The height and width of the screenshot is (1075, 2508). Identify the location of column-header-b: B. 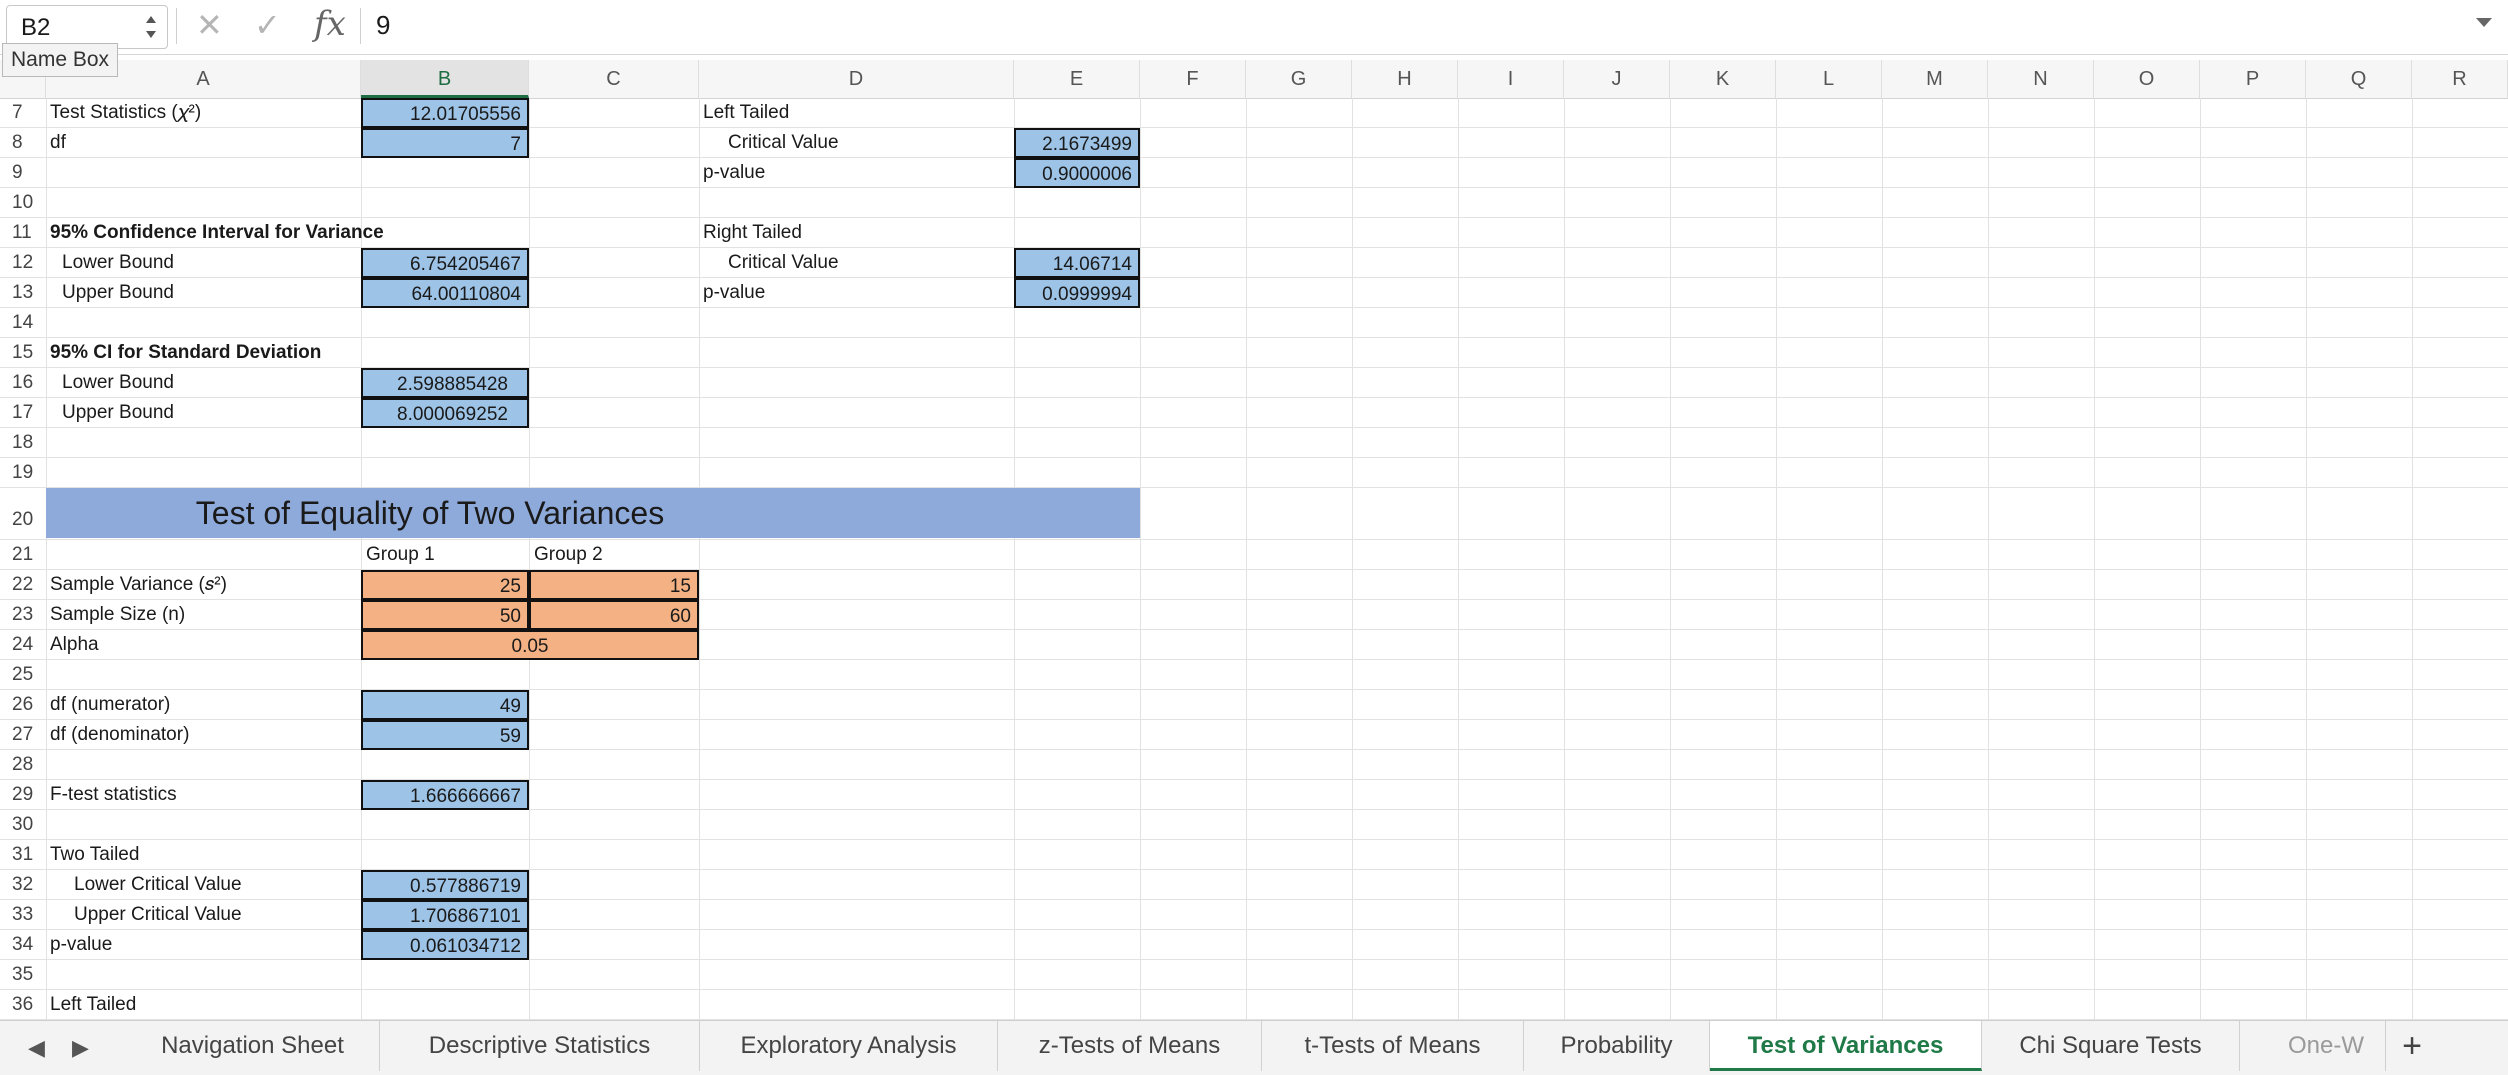
(445, 79).